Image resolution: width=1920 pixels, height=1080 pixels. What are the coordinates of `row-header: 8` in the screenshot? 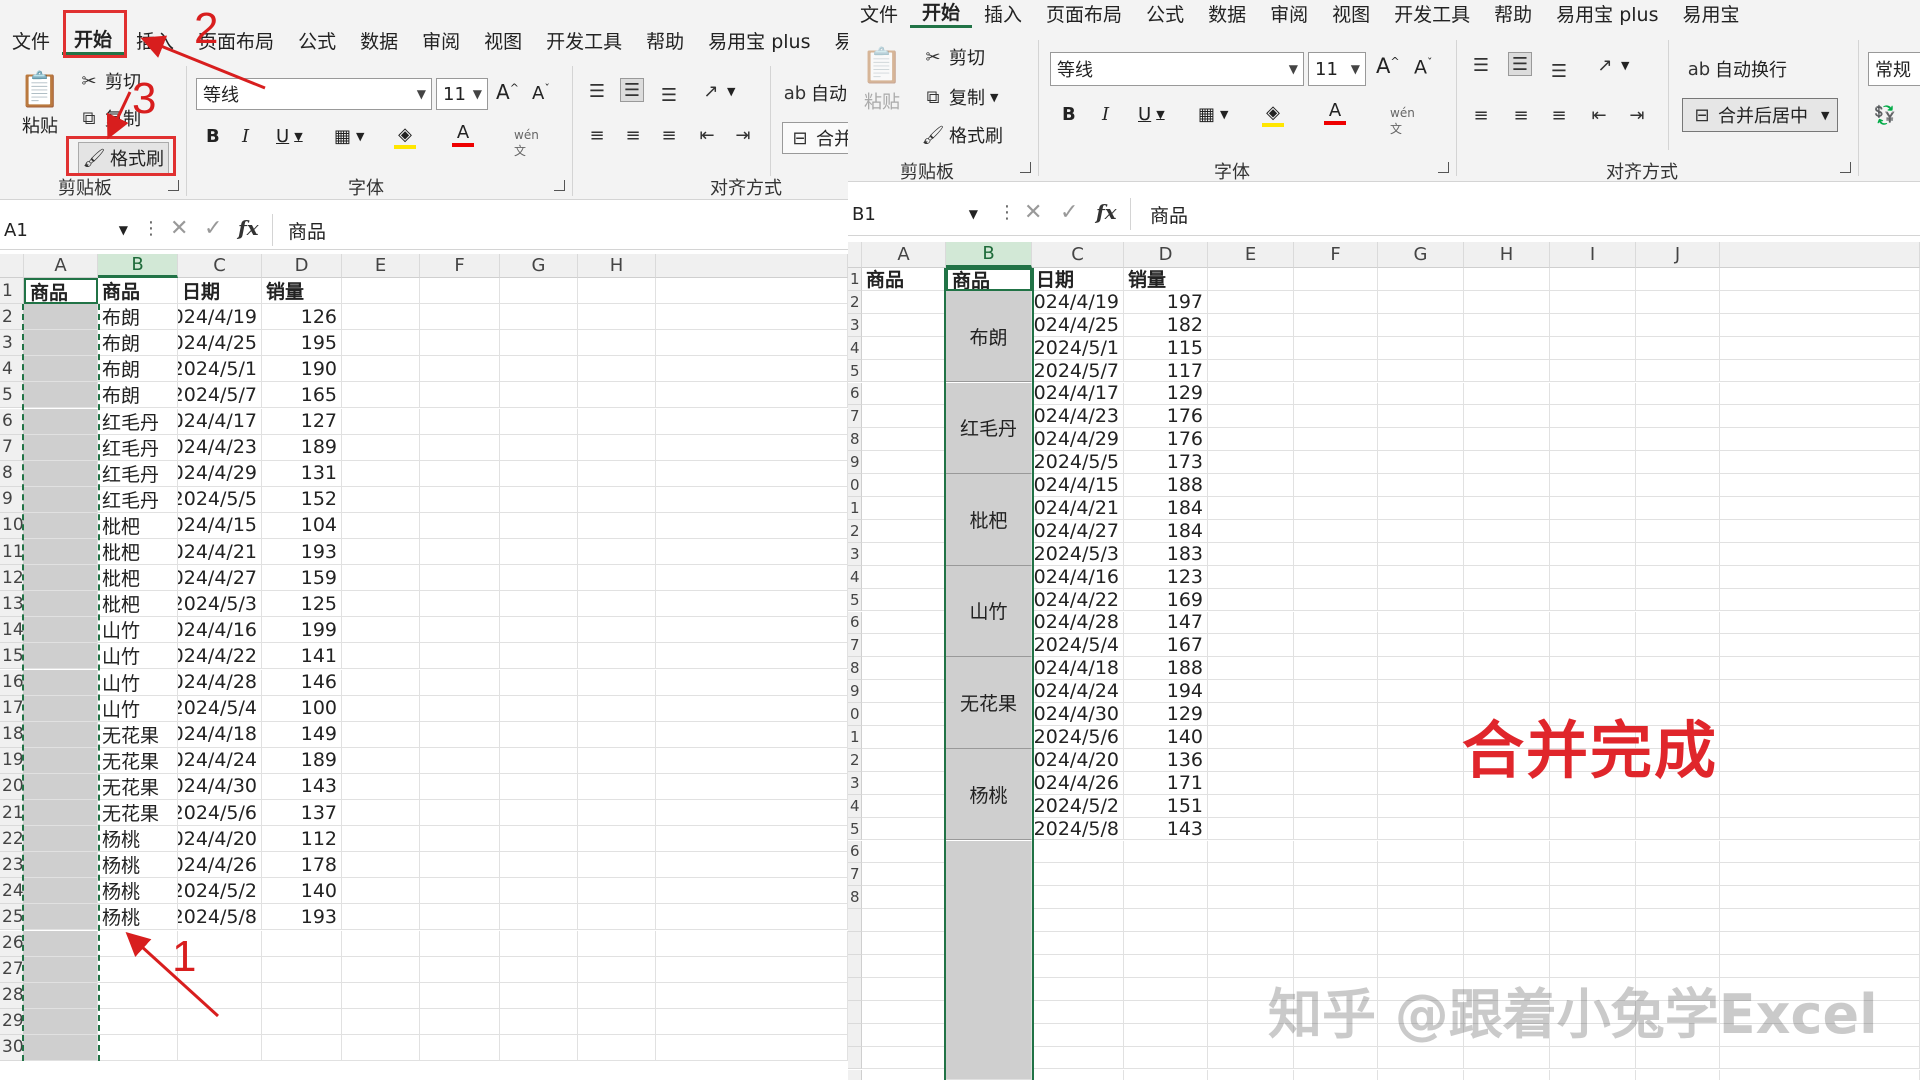 It's located at (855, 898).